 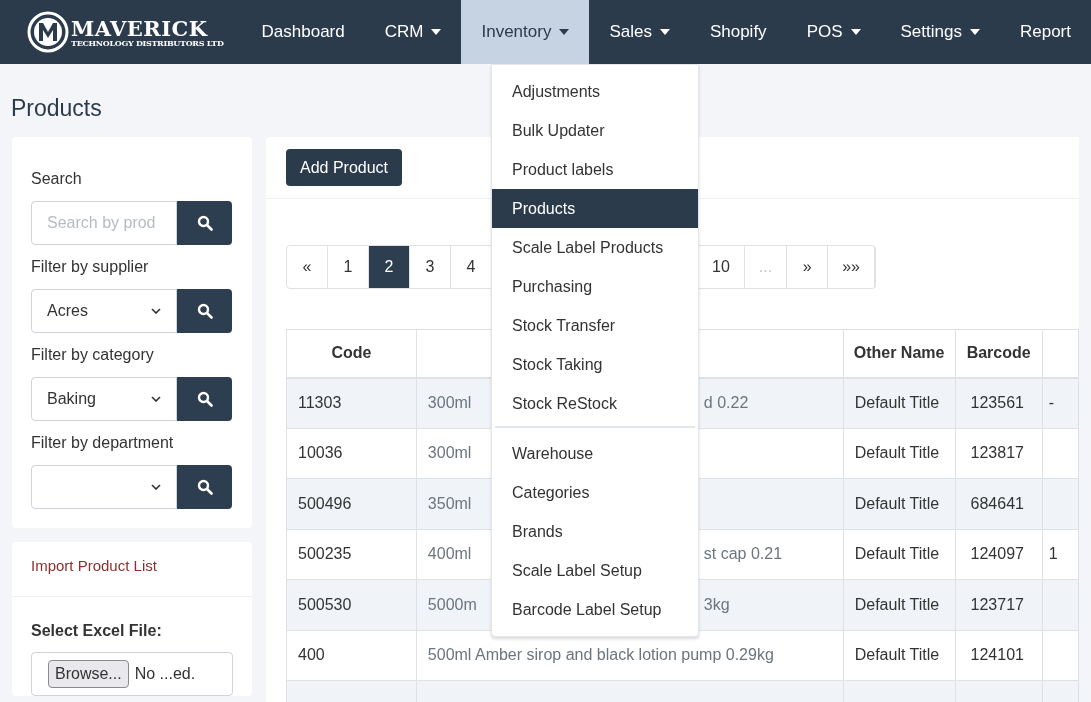 I want to click on table-cell: 123817, so click(x=999, y=453).